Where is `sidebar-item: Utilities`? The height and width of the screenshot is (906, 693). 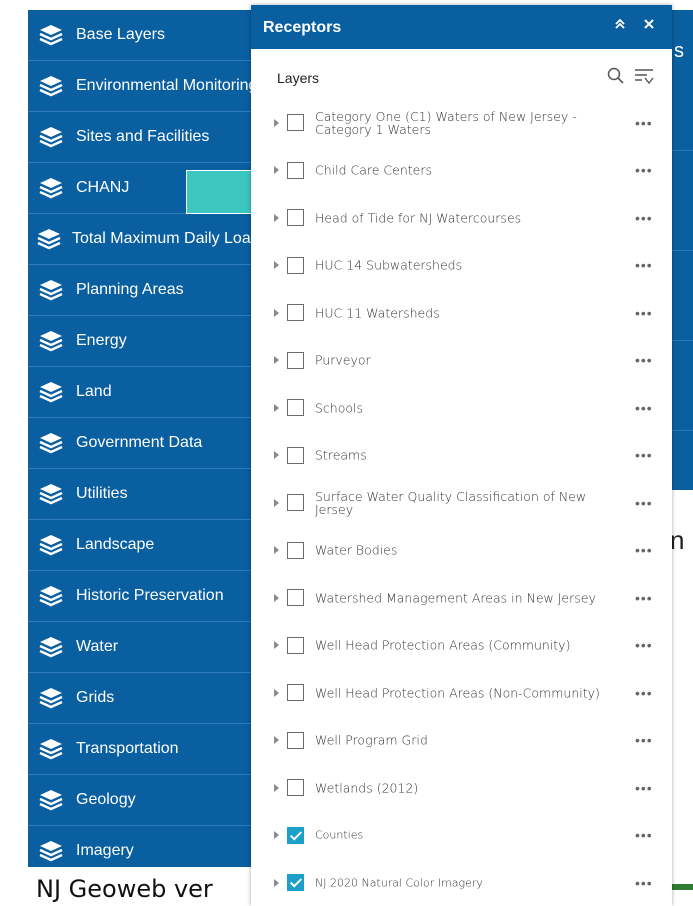 sidebar-item: Utilities is located at coordinates (143, 494).